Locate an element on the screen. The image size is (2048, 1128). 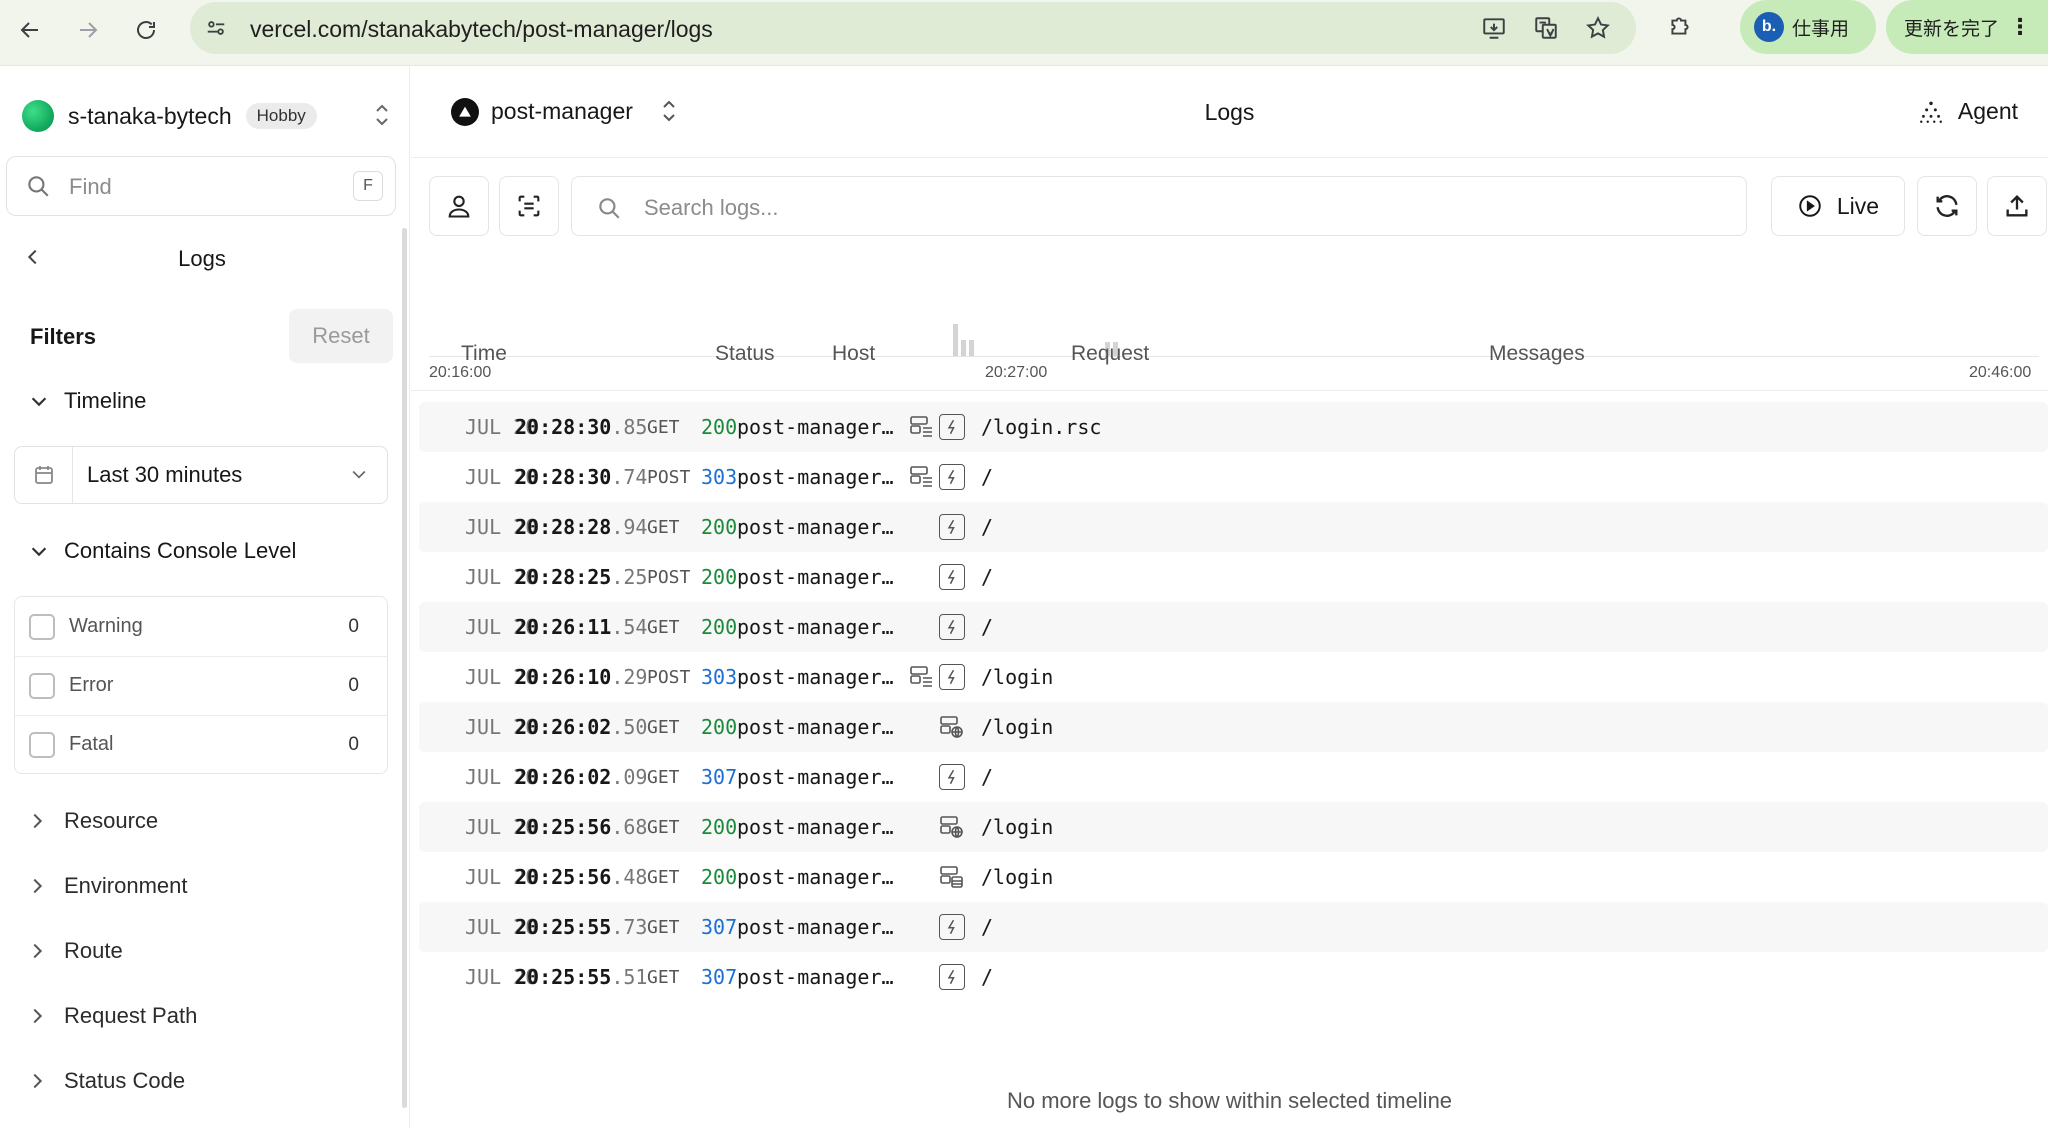
profile-label: 仕事用 is located at coordinates (1821, 29).